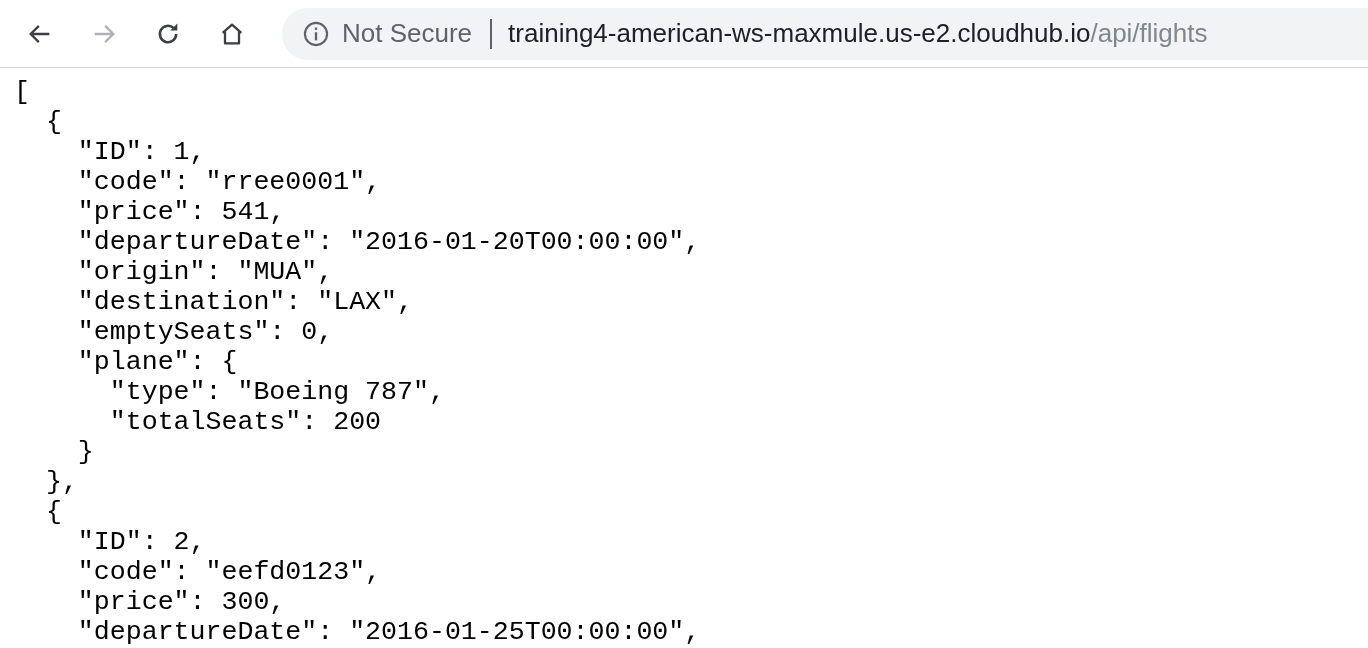  I want to click on code-line: "ID": 1,, so click(141, 152).